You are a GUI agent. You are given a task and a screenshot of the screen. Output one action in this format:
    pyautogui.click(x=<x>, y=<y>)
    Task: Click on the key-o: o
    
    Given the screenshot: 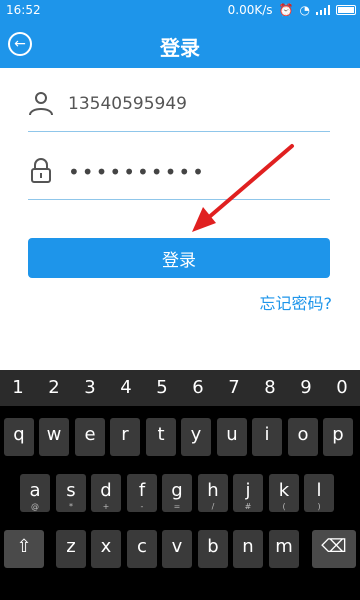 What is the action you would take?
    pyautogui.click(x=303, y=437)
    